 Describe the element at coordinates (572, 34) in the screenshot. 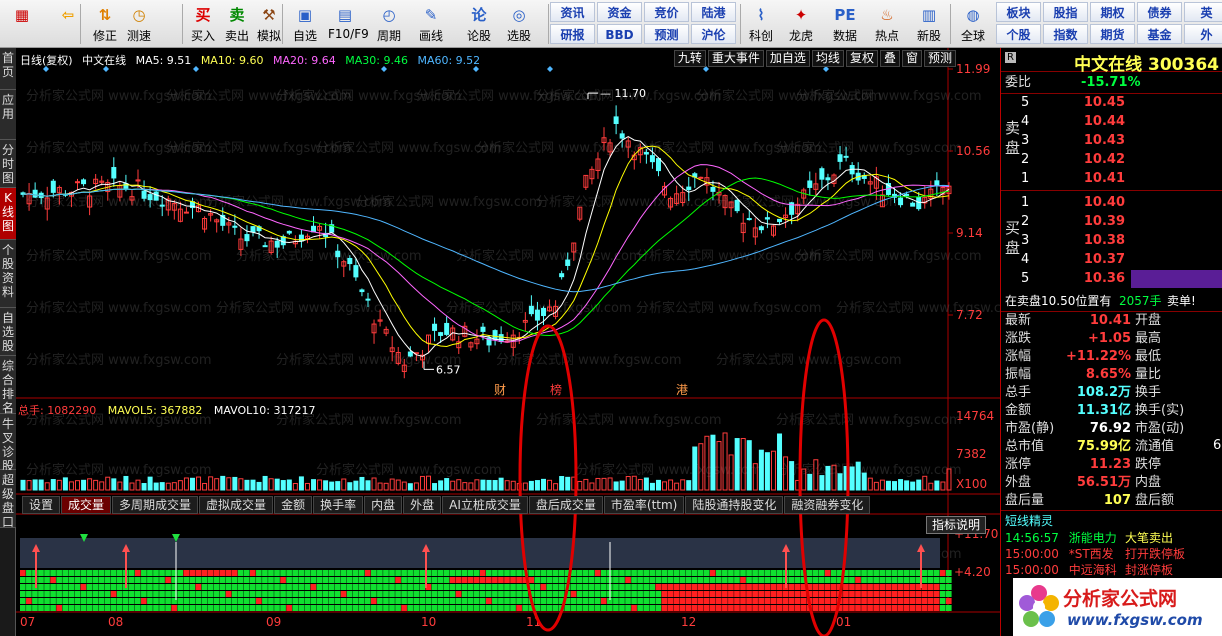

I see `quick-link-small_bottom-0: 研报` at that location.